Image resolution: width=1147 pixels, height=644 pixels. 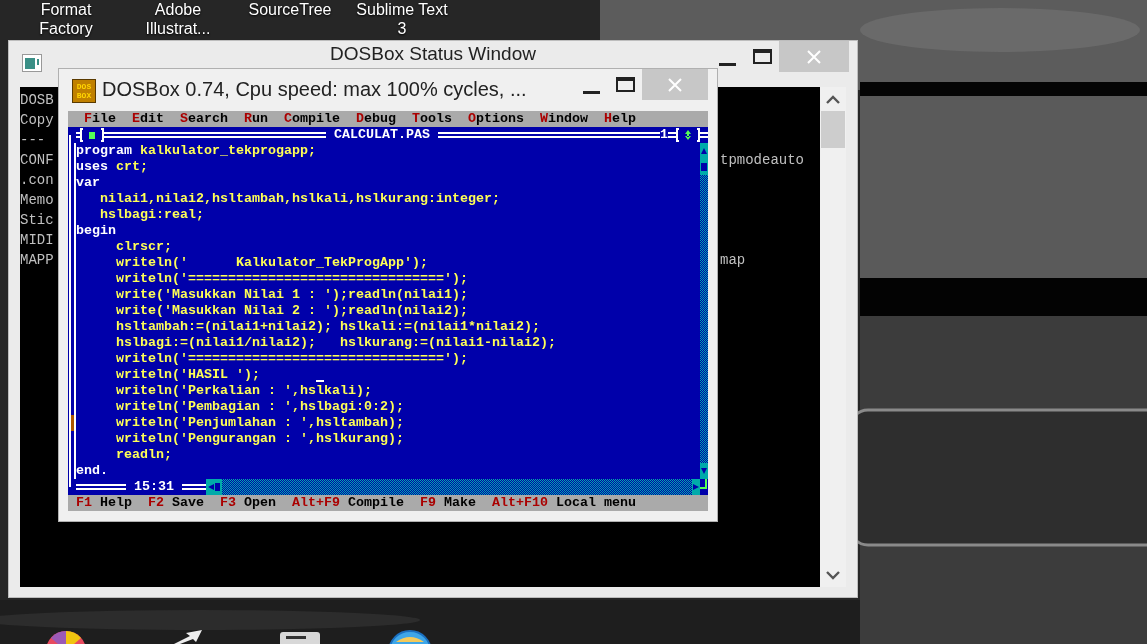 What do you see at coordinates (143, 247) in the screenshot?
I see `code-line: clrscr;` at bounding box center [143, 247].